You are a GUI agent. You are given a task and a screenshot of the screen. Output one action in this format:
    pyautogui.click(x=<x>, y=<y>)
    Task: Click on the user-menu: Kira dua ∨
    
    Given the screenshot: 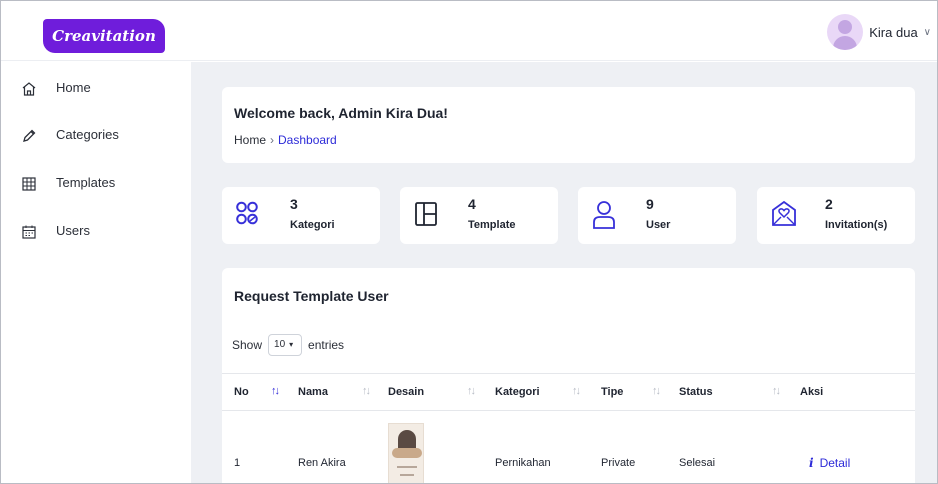 What is the action you would take?
    pyautogui.click(x=879, y=32)
    